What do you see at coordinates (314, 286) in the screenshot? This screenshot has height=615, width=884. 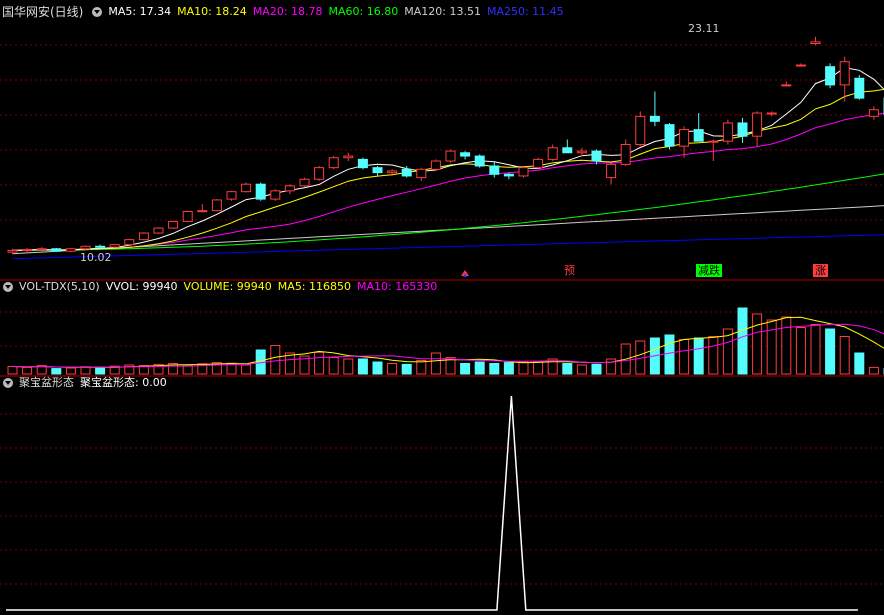 I see `vol-ma5-label: MA5: 116850` at bounding box center [314, 286].